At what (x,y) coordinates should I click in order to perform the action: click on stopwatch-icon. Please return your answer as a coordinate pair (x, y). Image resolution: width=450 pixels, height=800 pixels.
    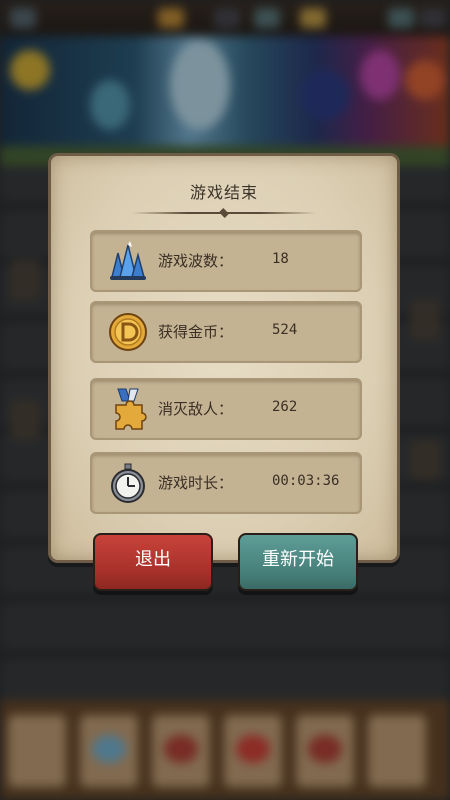
    Looking at the image, I should click on (128, 483).